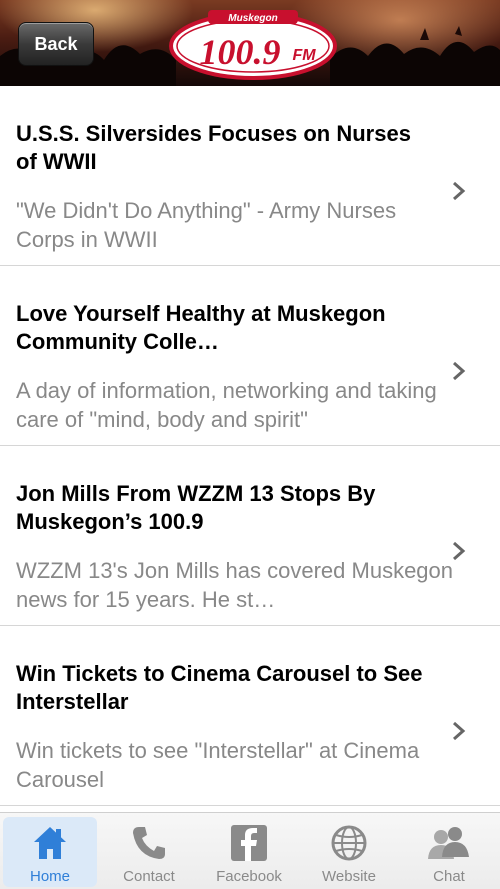 The width and height of the screenshot is (500, 889). What do you see at coordinates (349, 843) in the screenshot?
I see `globe-icon` at bounding box center [349, 843].